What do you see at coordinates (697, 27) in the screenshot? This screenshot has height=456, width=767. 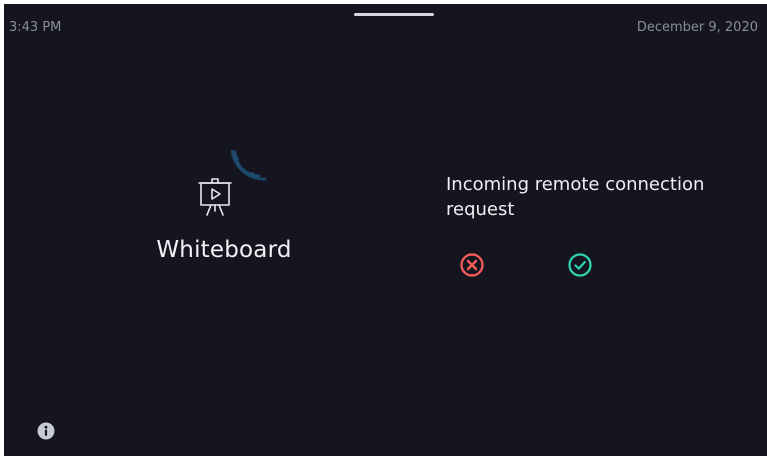 I see `status-date: December 9, 2020` at bounding box center [697, 27].